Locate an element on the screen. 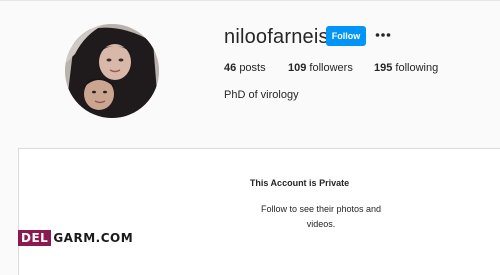 Image resolution: width=500 pixels, height=275 pixels. username: niloofarneisi is located at coordinates (279, 37).